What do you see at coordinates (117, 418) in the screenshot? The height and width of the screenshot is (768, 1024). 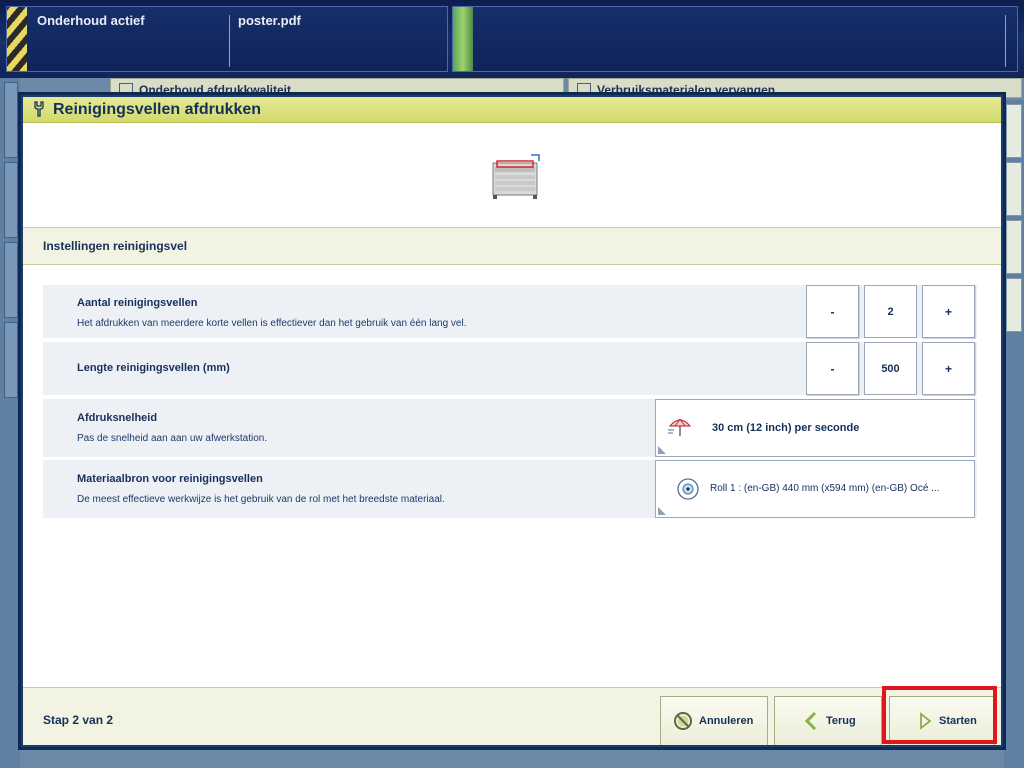 I see `setting-title: Afdruksnelheid` at bounding box center [117, 418].